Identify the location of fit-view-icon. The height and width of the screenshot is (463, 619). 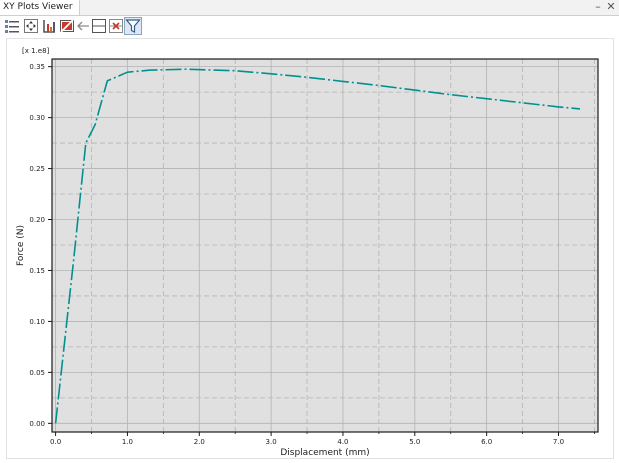
(31, 26).